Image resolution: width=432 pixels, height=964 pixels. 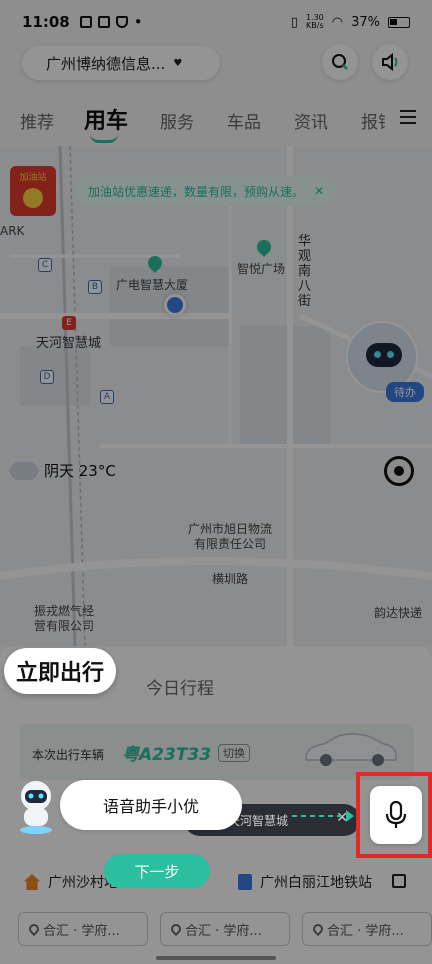 What do you see at coordinates (95, 287) in the screenshot?
I see `metro-exit-b: B` at bounding box center [95, 287].